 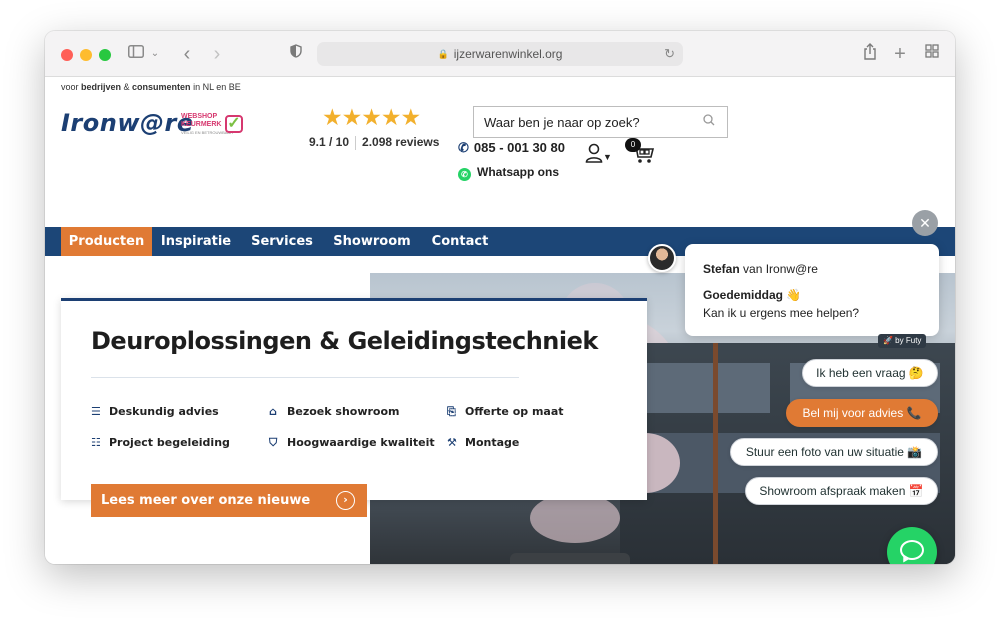 What do you see at coordinates (334, 411) in the screenshot?
I see `feature-bezoek-showroom: ⌂ Bezoek showroom` at bounding box center [334, 411].